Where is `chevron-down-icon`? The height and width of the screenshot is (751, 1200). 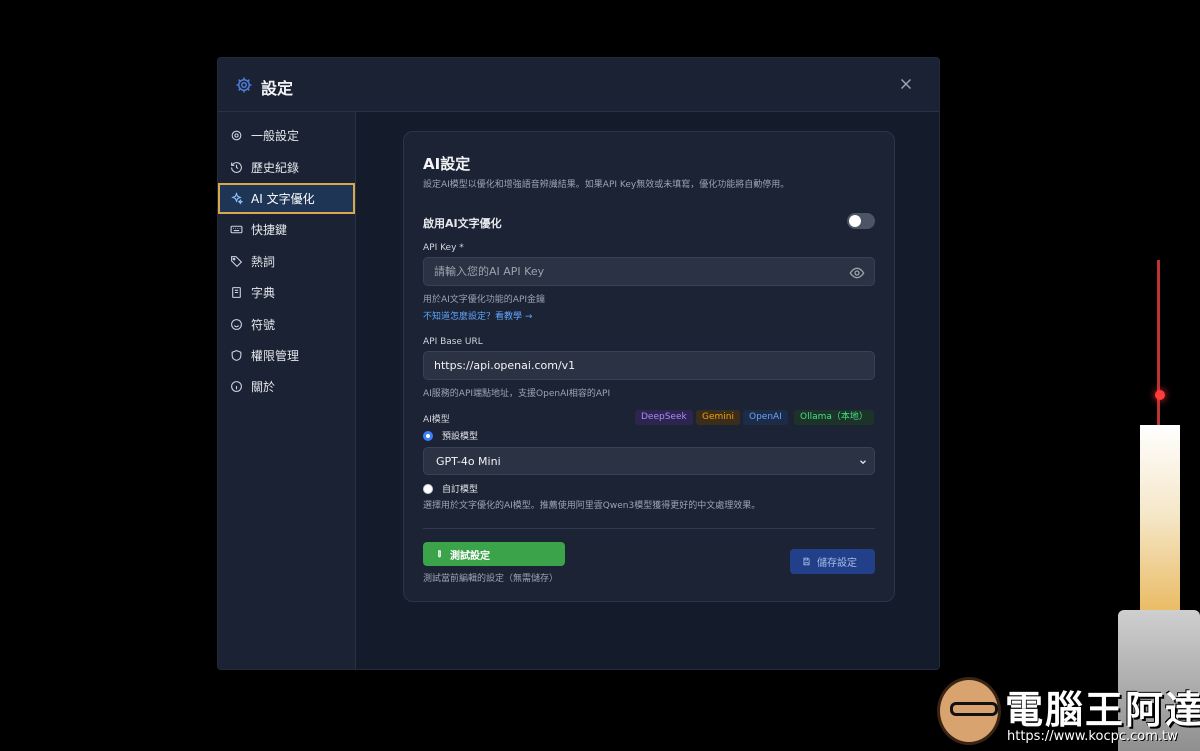
chevron-down-icon is located at coordinates (863, 462).